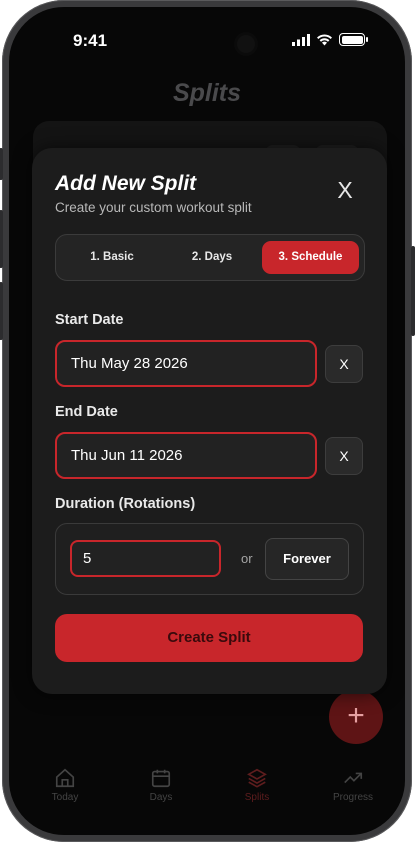  What do you see at coordinates (353, 39) in the screenshot?
I see `battery-icon` at bounding box center [353, 39].